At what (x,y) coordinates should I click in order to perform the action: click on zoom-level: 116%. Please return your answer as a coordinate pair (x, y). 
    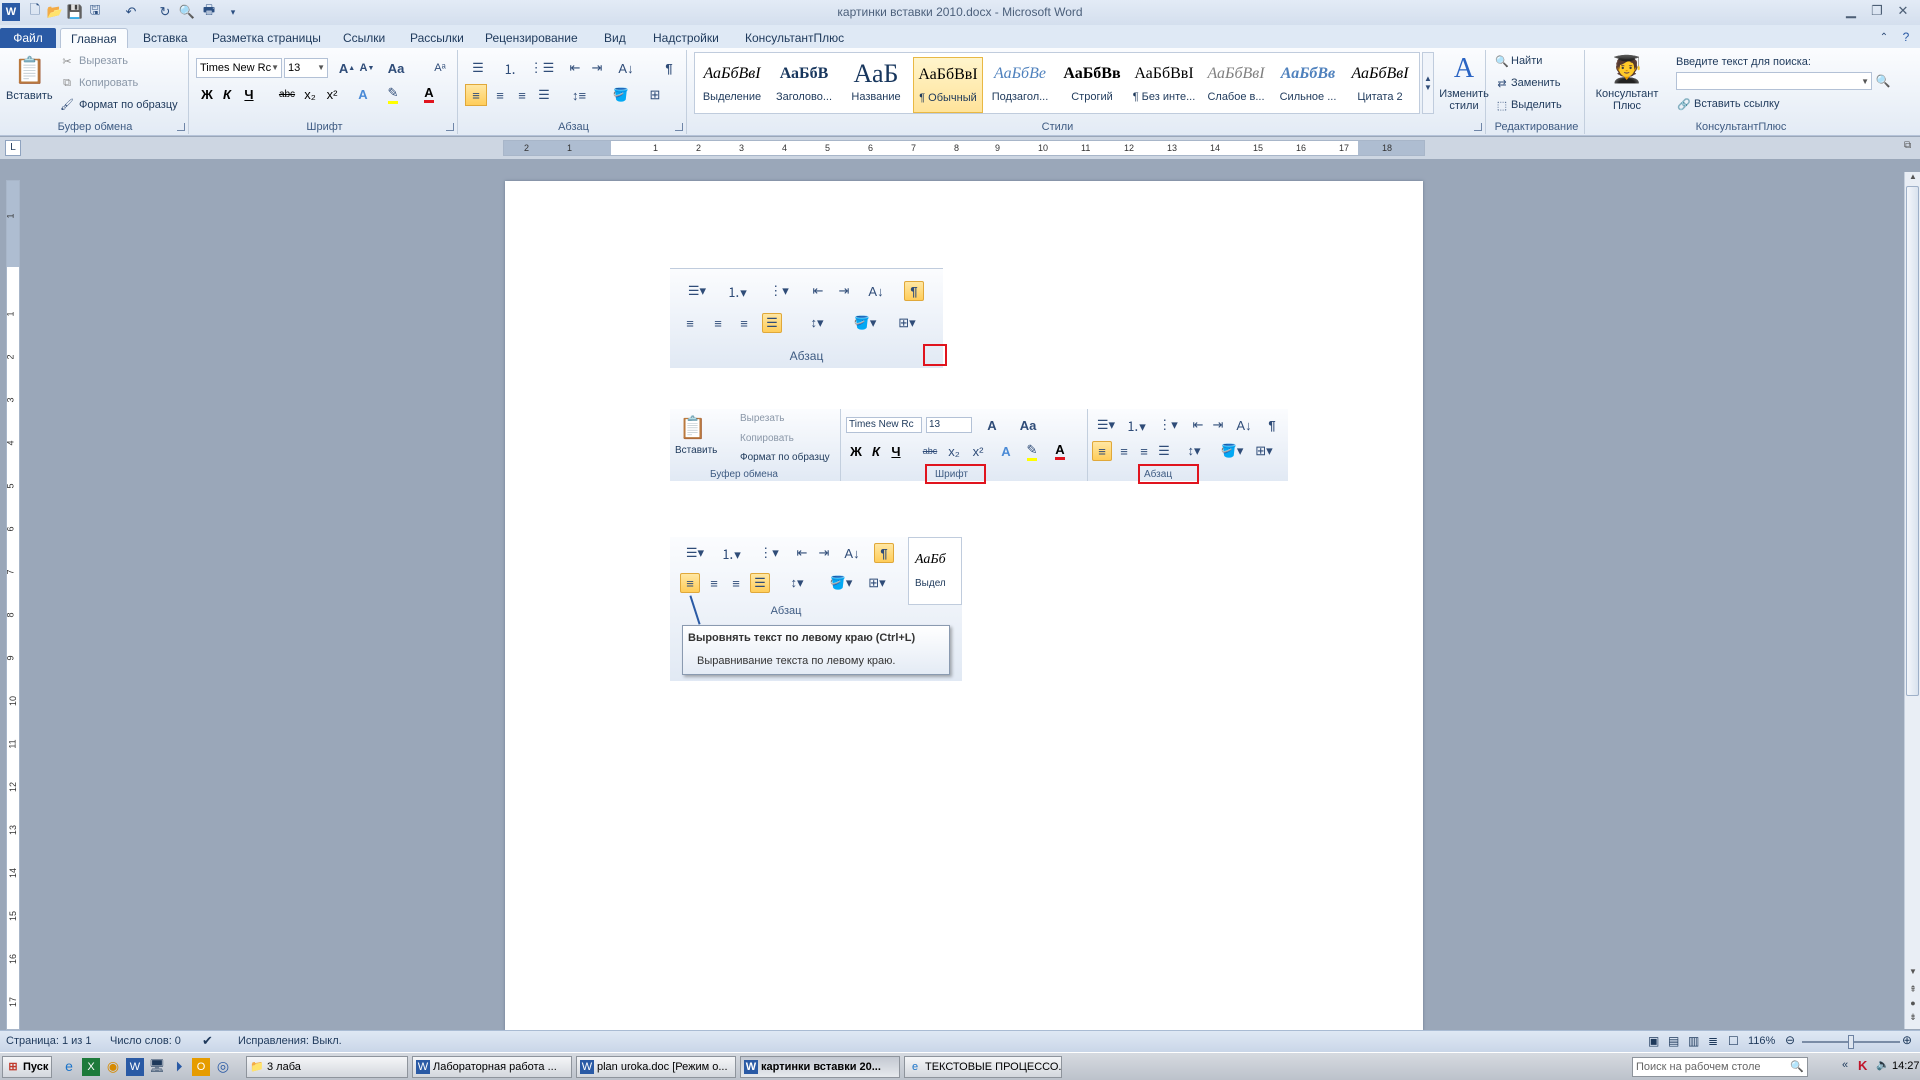
    Looking at the image, I should click on (1761, 1041).